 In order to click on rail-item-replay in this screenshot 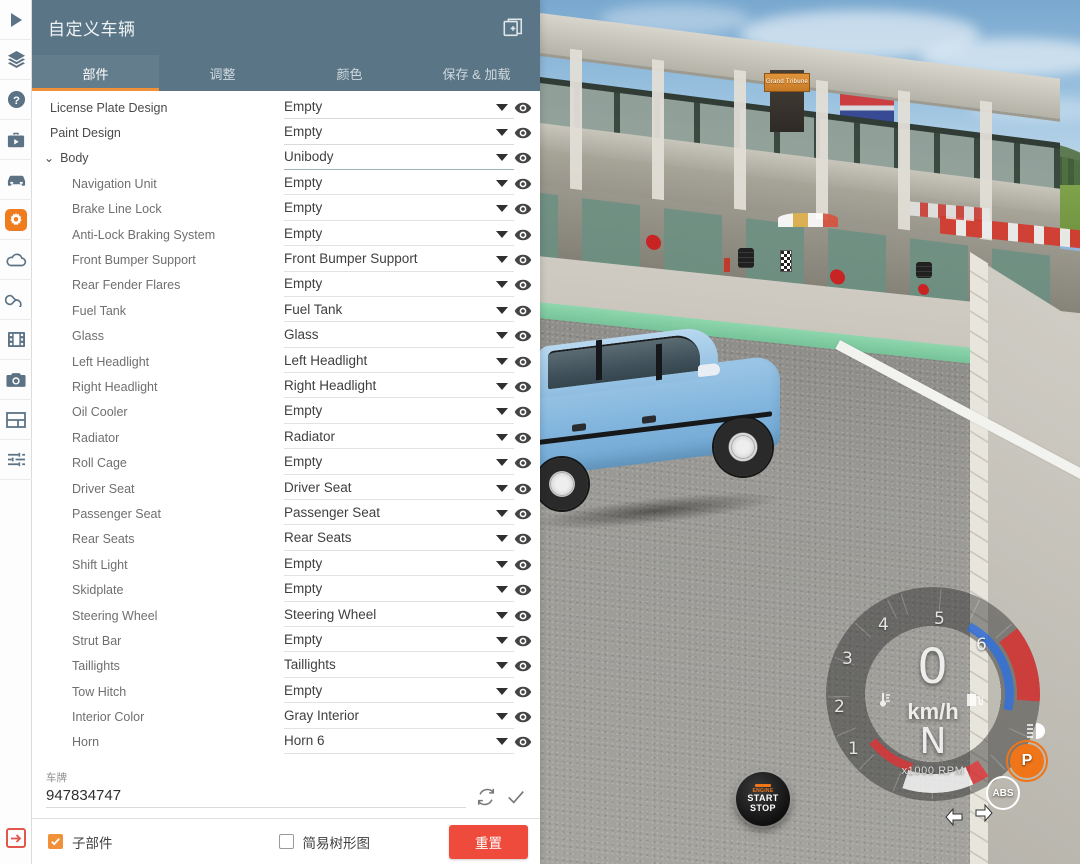, I will do `click(16, 340)`.